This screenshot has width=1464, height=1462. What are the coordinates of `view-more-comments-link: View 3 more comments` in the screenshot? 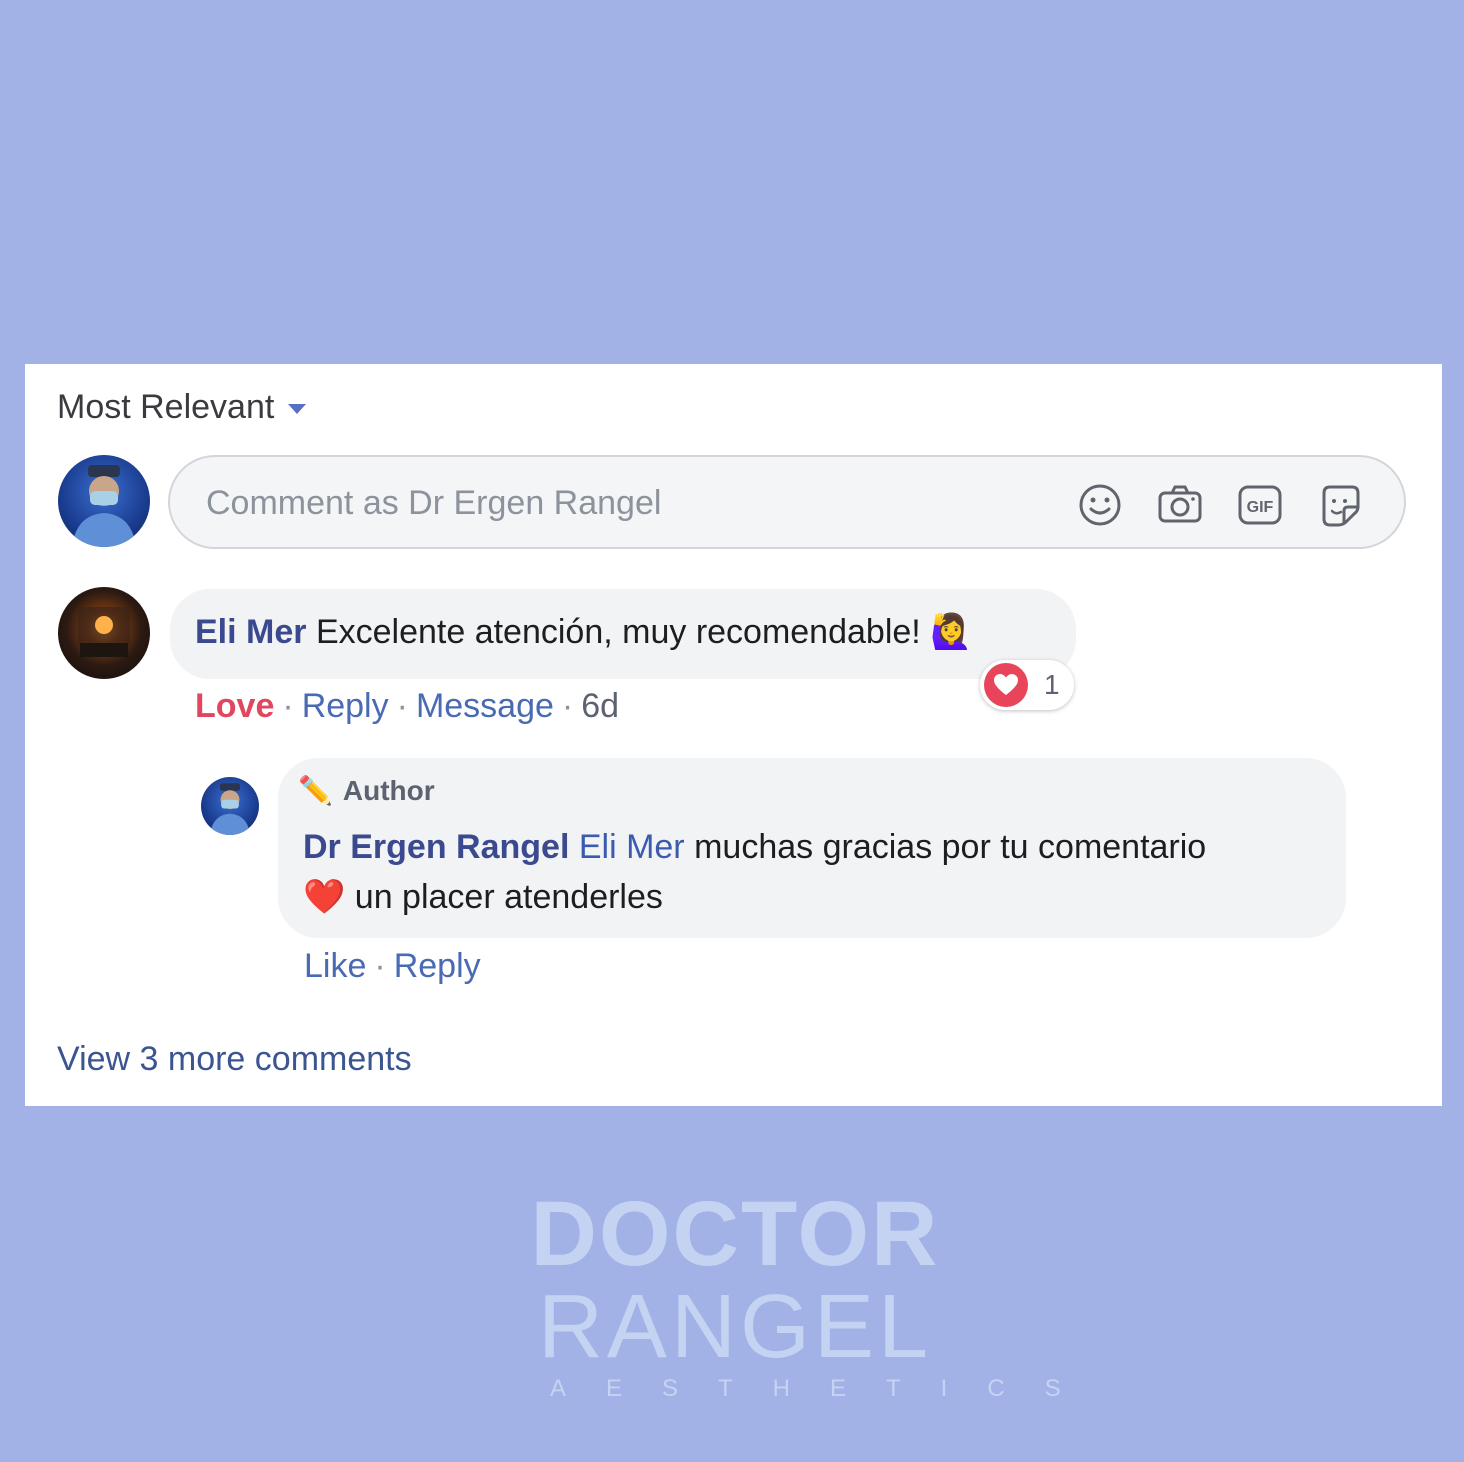 It's located at (234, 1059).